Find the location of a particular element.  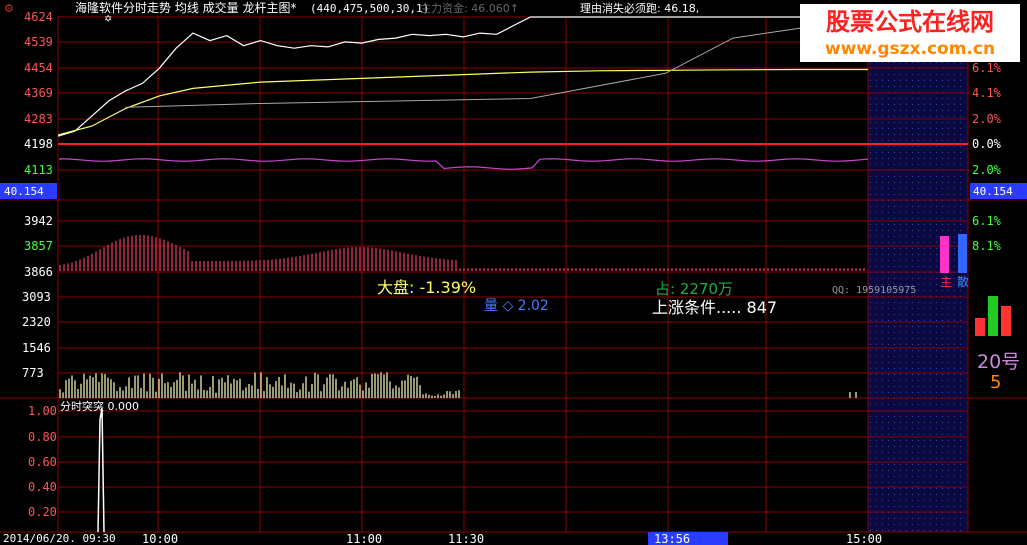

volume-tick: 773 is located at coordinates (33, 373).